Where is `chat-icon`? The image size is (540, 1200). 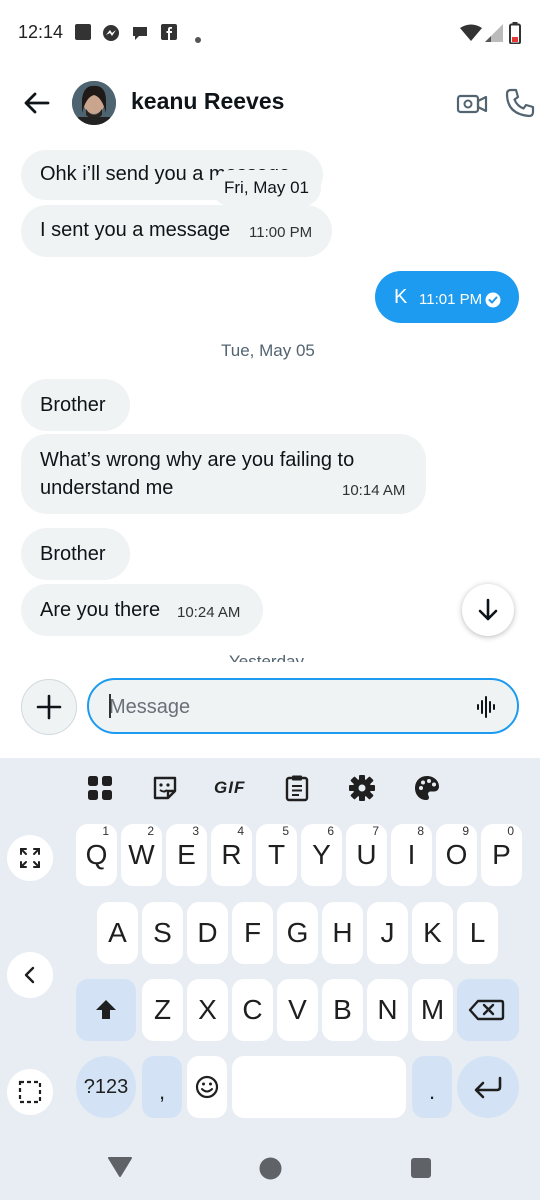
chat-icon is located at coordinates (140, 35).